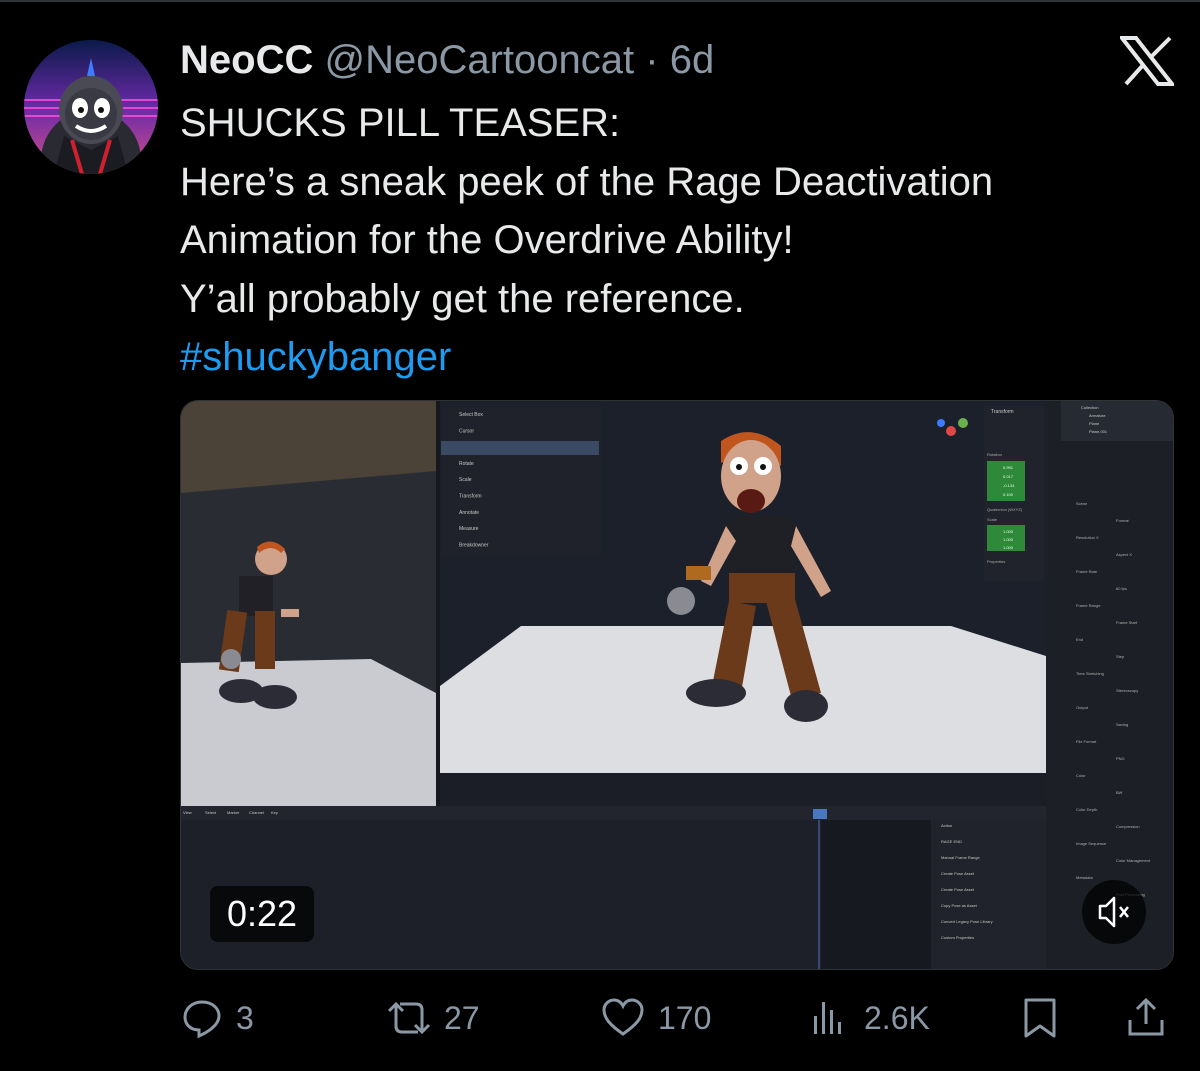 The width and height of the screenshot is (1200, 1071). What do you see at coordinates (1008, 467) in the screenshot?
I see `rotation-value: 0.991` at bounding box center [1008, 467].